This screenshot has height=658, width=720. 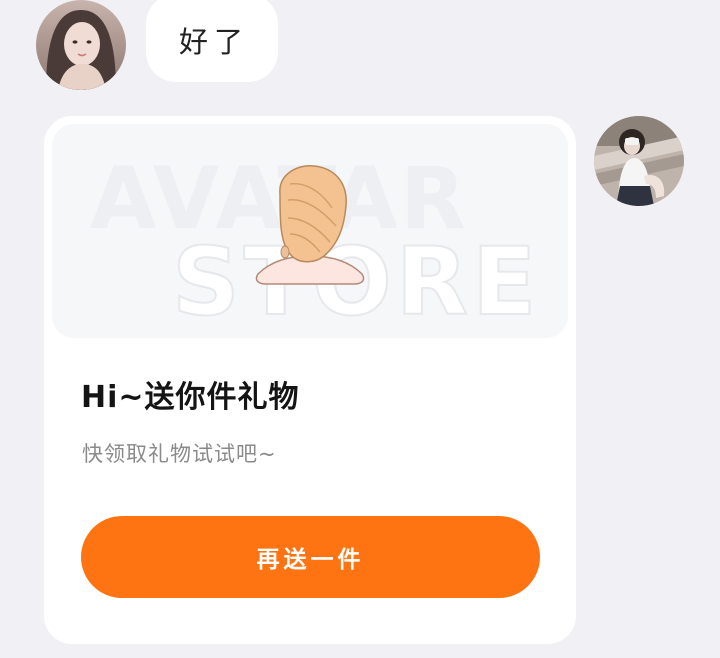 I want to click on resend-gift-button-label: 再送一件, so click(x=310, y=560).